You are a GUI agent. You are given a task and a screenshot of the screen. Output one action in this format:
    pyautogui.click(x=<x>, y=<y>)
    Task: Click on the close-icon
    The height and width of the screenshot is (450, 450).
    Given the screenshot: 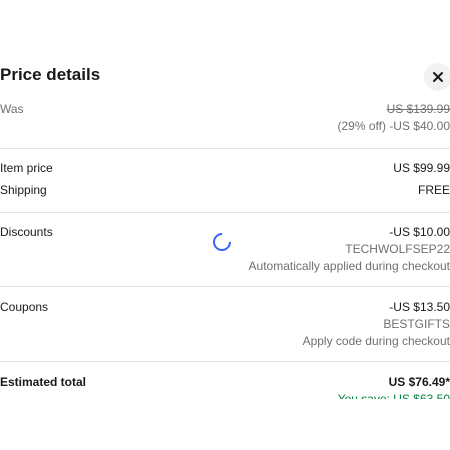 What is the action you would take?
    pyautogui.click(x=438, y=77)
    